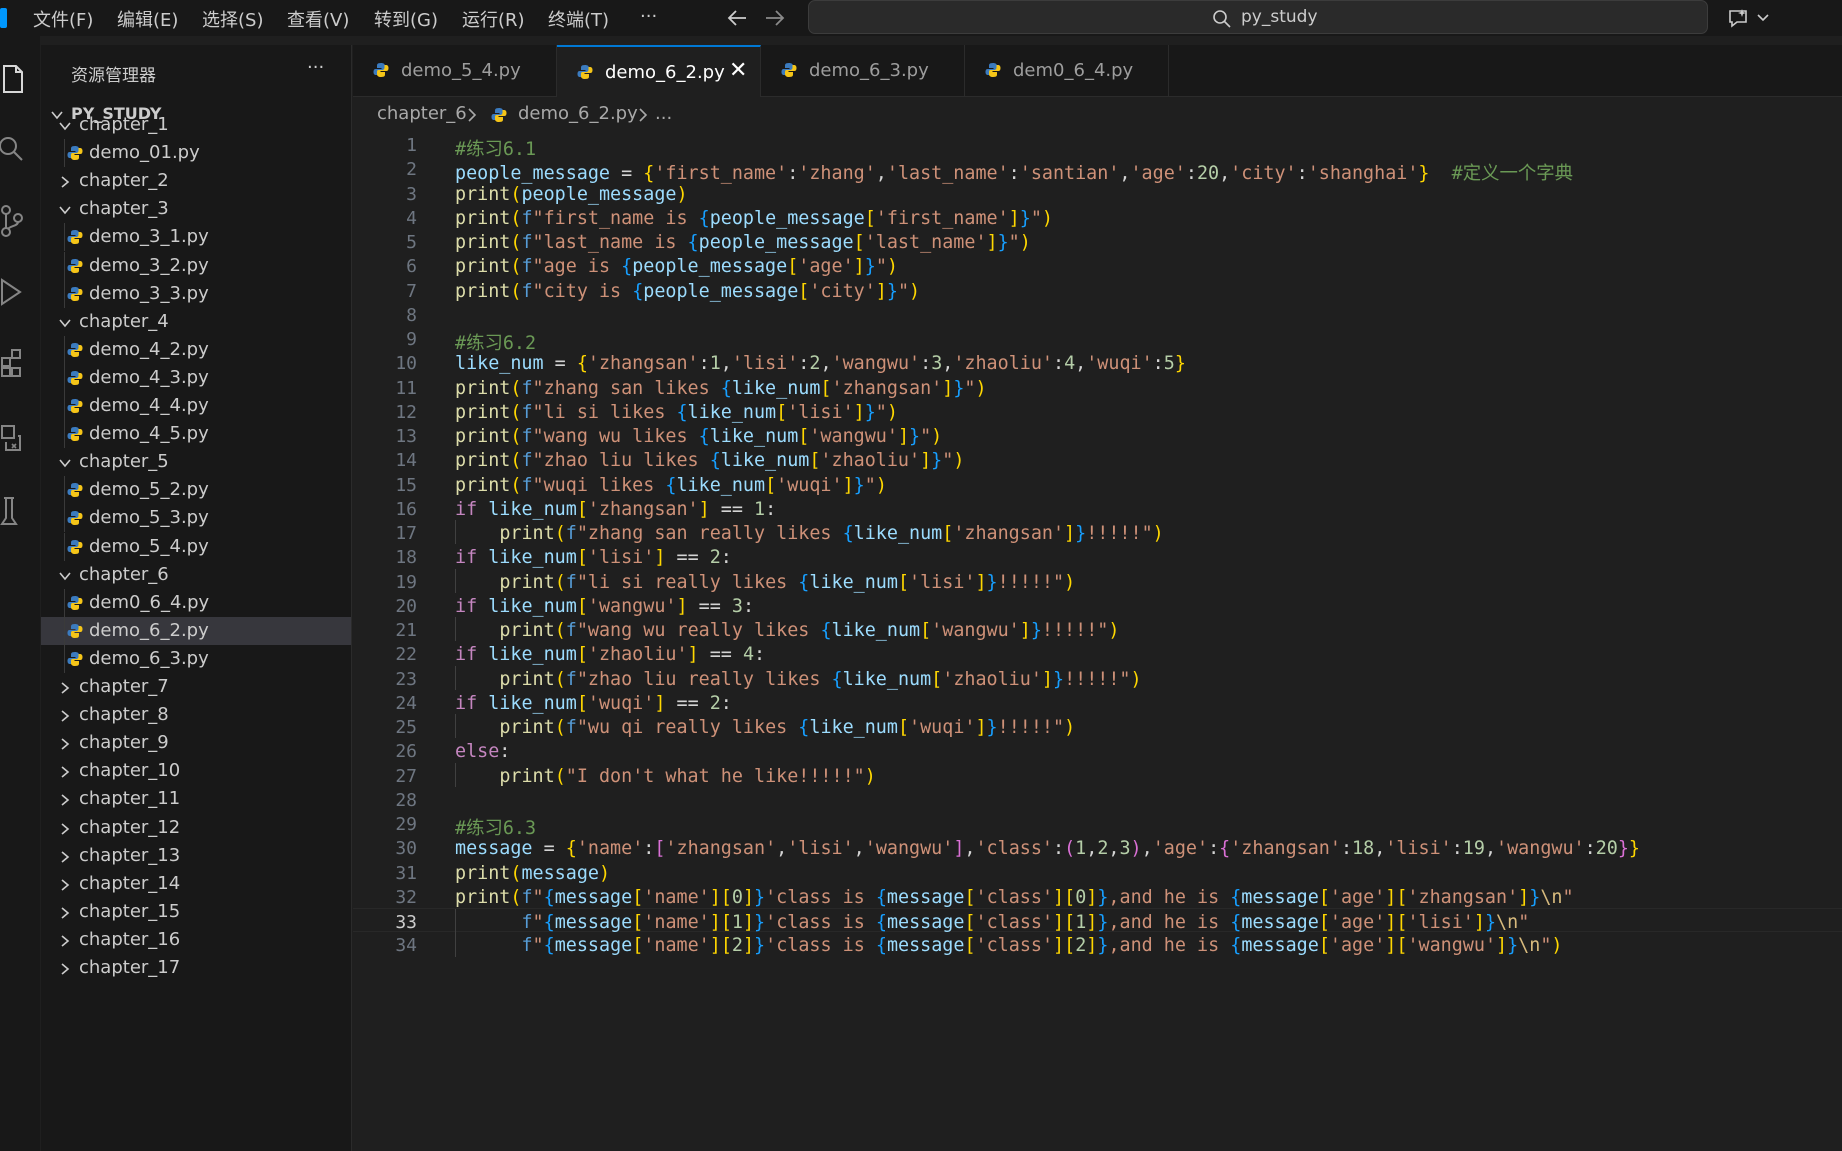 The width and height of the screenshot is (1842, 1151). Describe the element at coordinates (196, 434) in the screenshot. I see `tree-file: demo_4_5.py` at that location.